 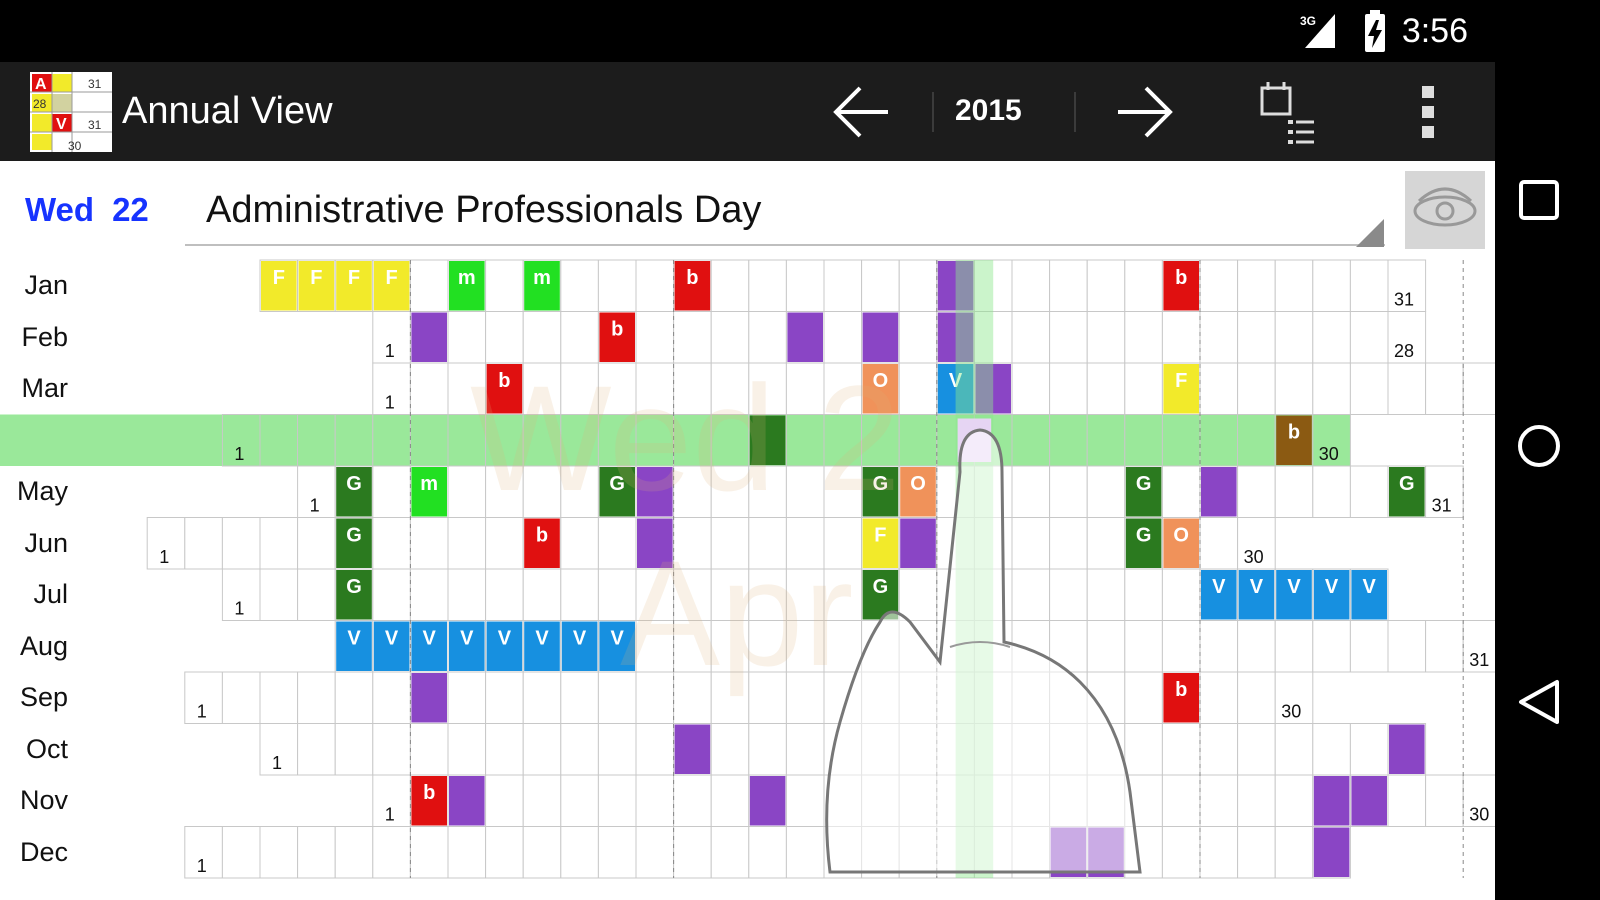 What do you see at coordinates (1539, 446) in the screenshot?
I see `home-icon` at bounding box center [1539, 446].